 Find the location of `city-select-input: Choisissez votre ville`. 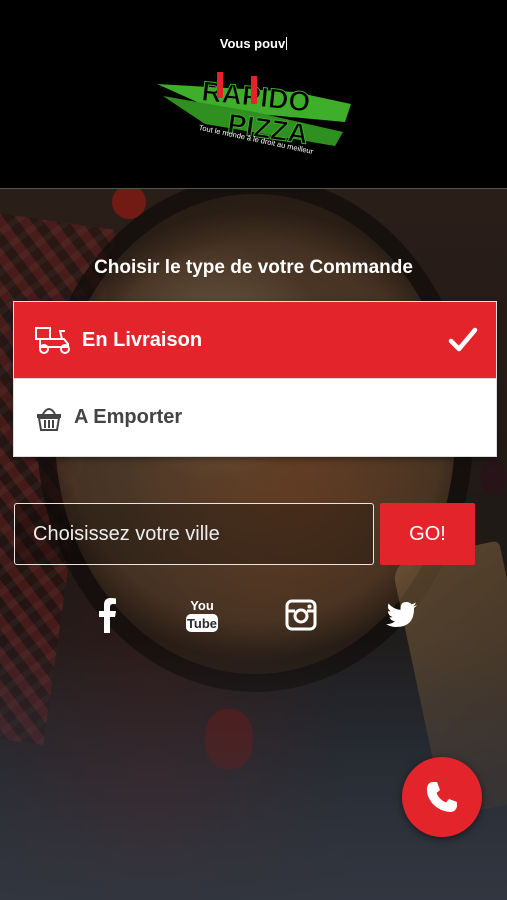

city-select-input: Choisissez votre ville is located at coordinates (194, 534).